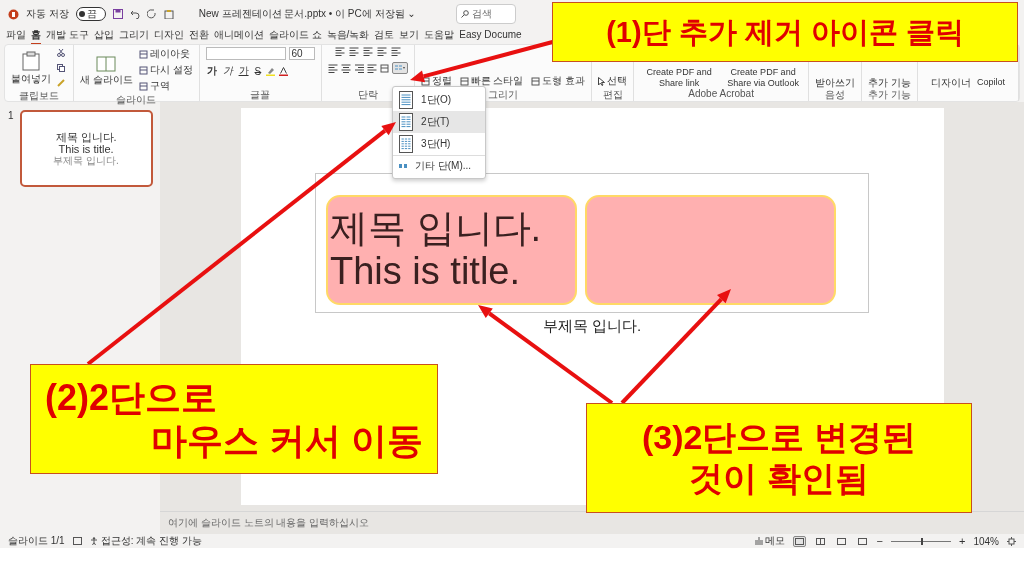 This screenshot has height=576, width=1024. I want to click on menu-tab: 검토, so click(384, 36).